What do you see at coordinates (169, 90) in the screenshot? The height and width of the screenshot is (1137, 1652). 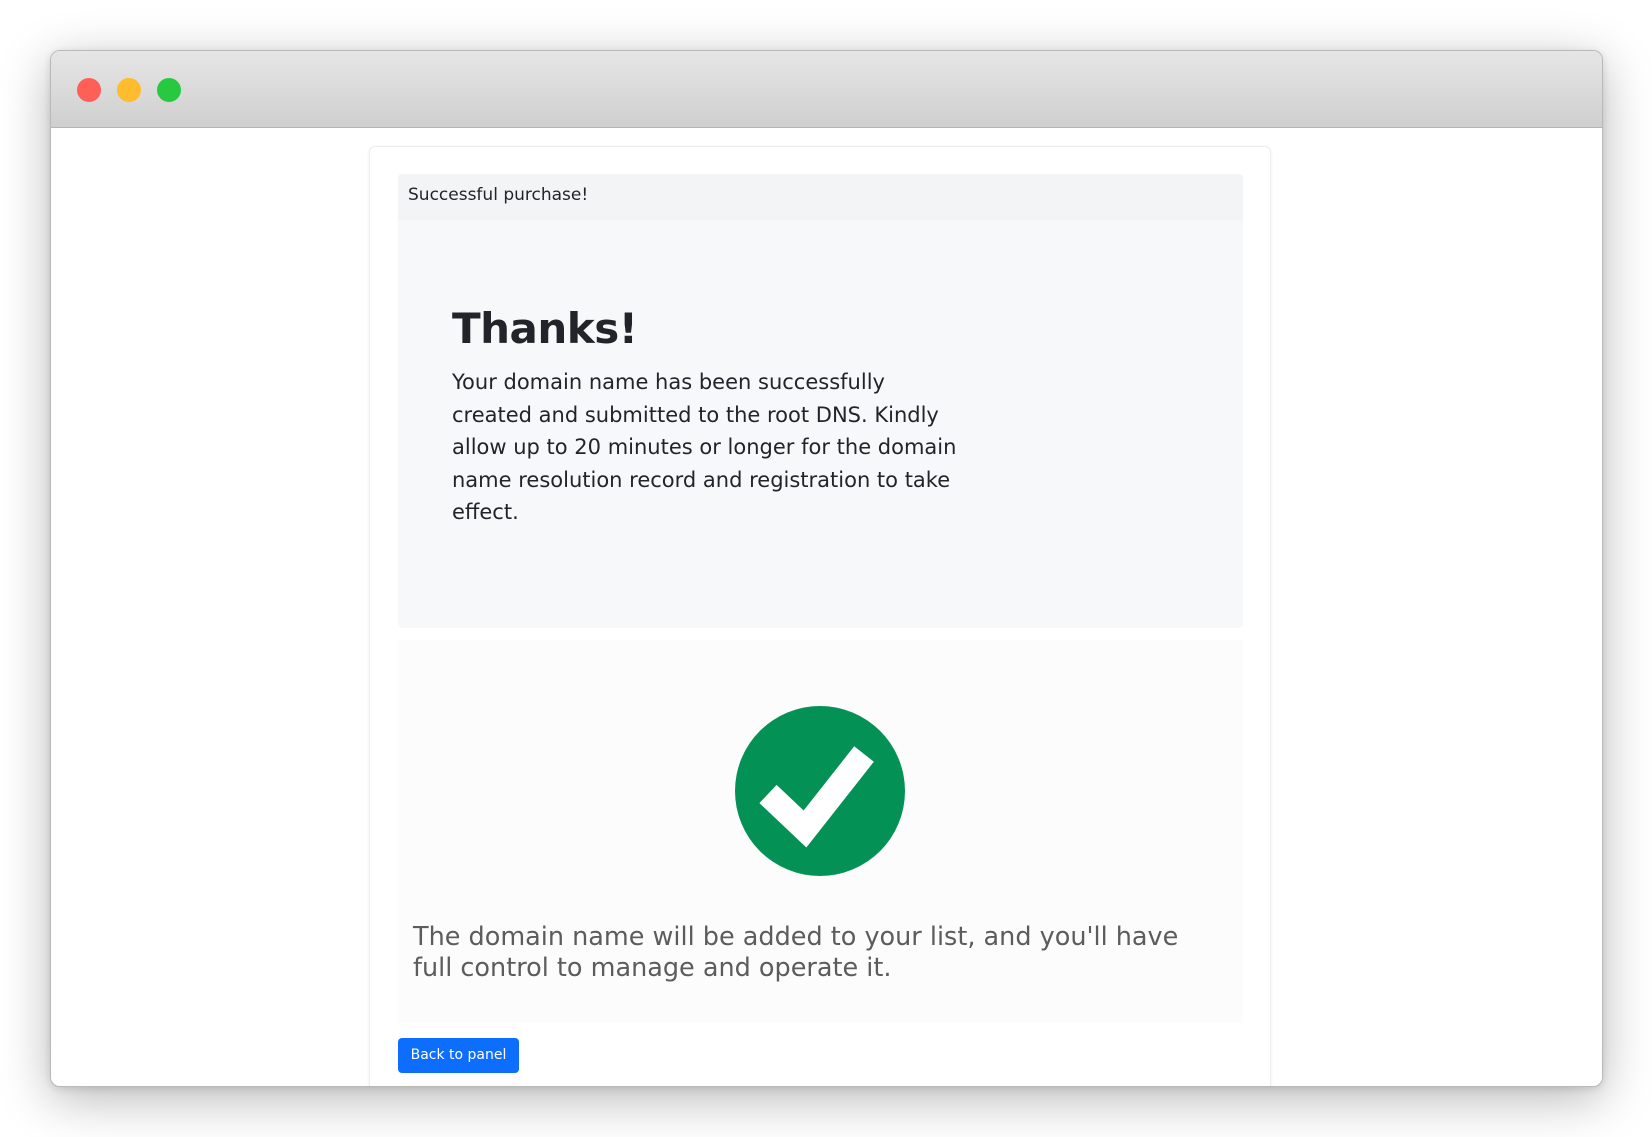 I see `maximize-window-icon` at bounding box center [169, 90].